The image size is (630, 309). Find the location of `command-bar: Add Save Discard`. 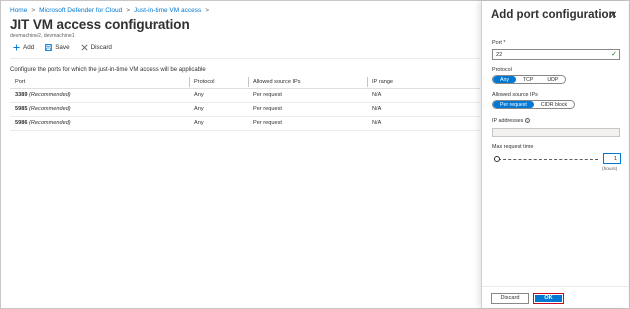

command-bar: Add Save Discard is located at coordinates (62, 47).